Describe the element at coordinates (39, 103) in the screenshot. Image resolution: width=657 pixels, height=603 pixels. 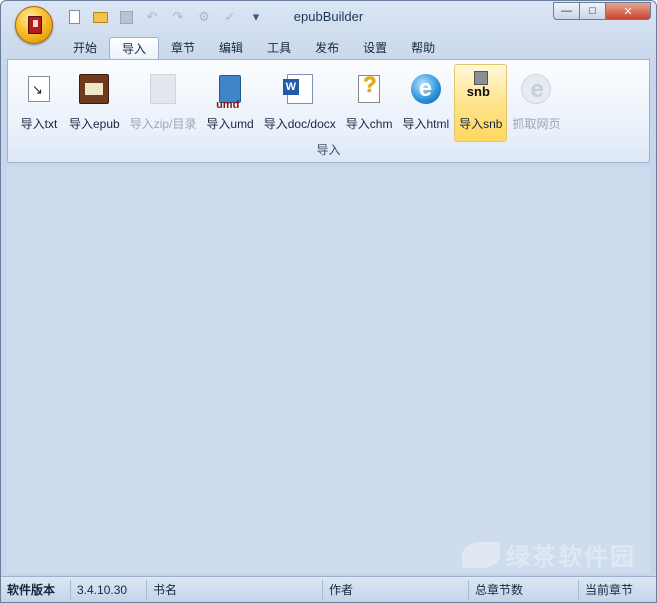
I see `import-txt-button: 导入txt` at that location.